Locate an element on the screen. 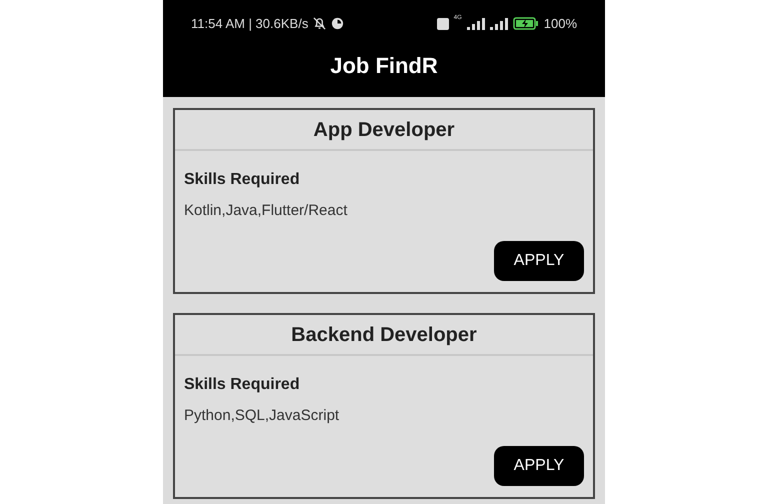 The height and width of the screenshot is (504, 768). app-title: Job FindR is located at coordinates (384, 66).